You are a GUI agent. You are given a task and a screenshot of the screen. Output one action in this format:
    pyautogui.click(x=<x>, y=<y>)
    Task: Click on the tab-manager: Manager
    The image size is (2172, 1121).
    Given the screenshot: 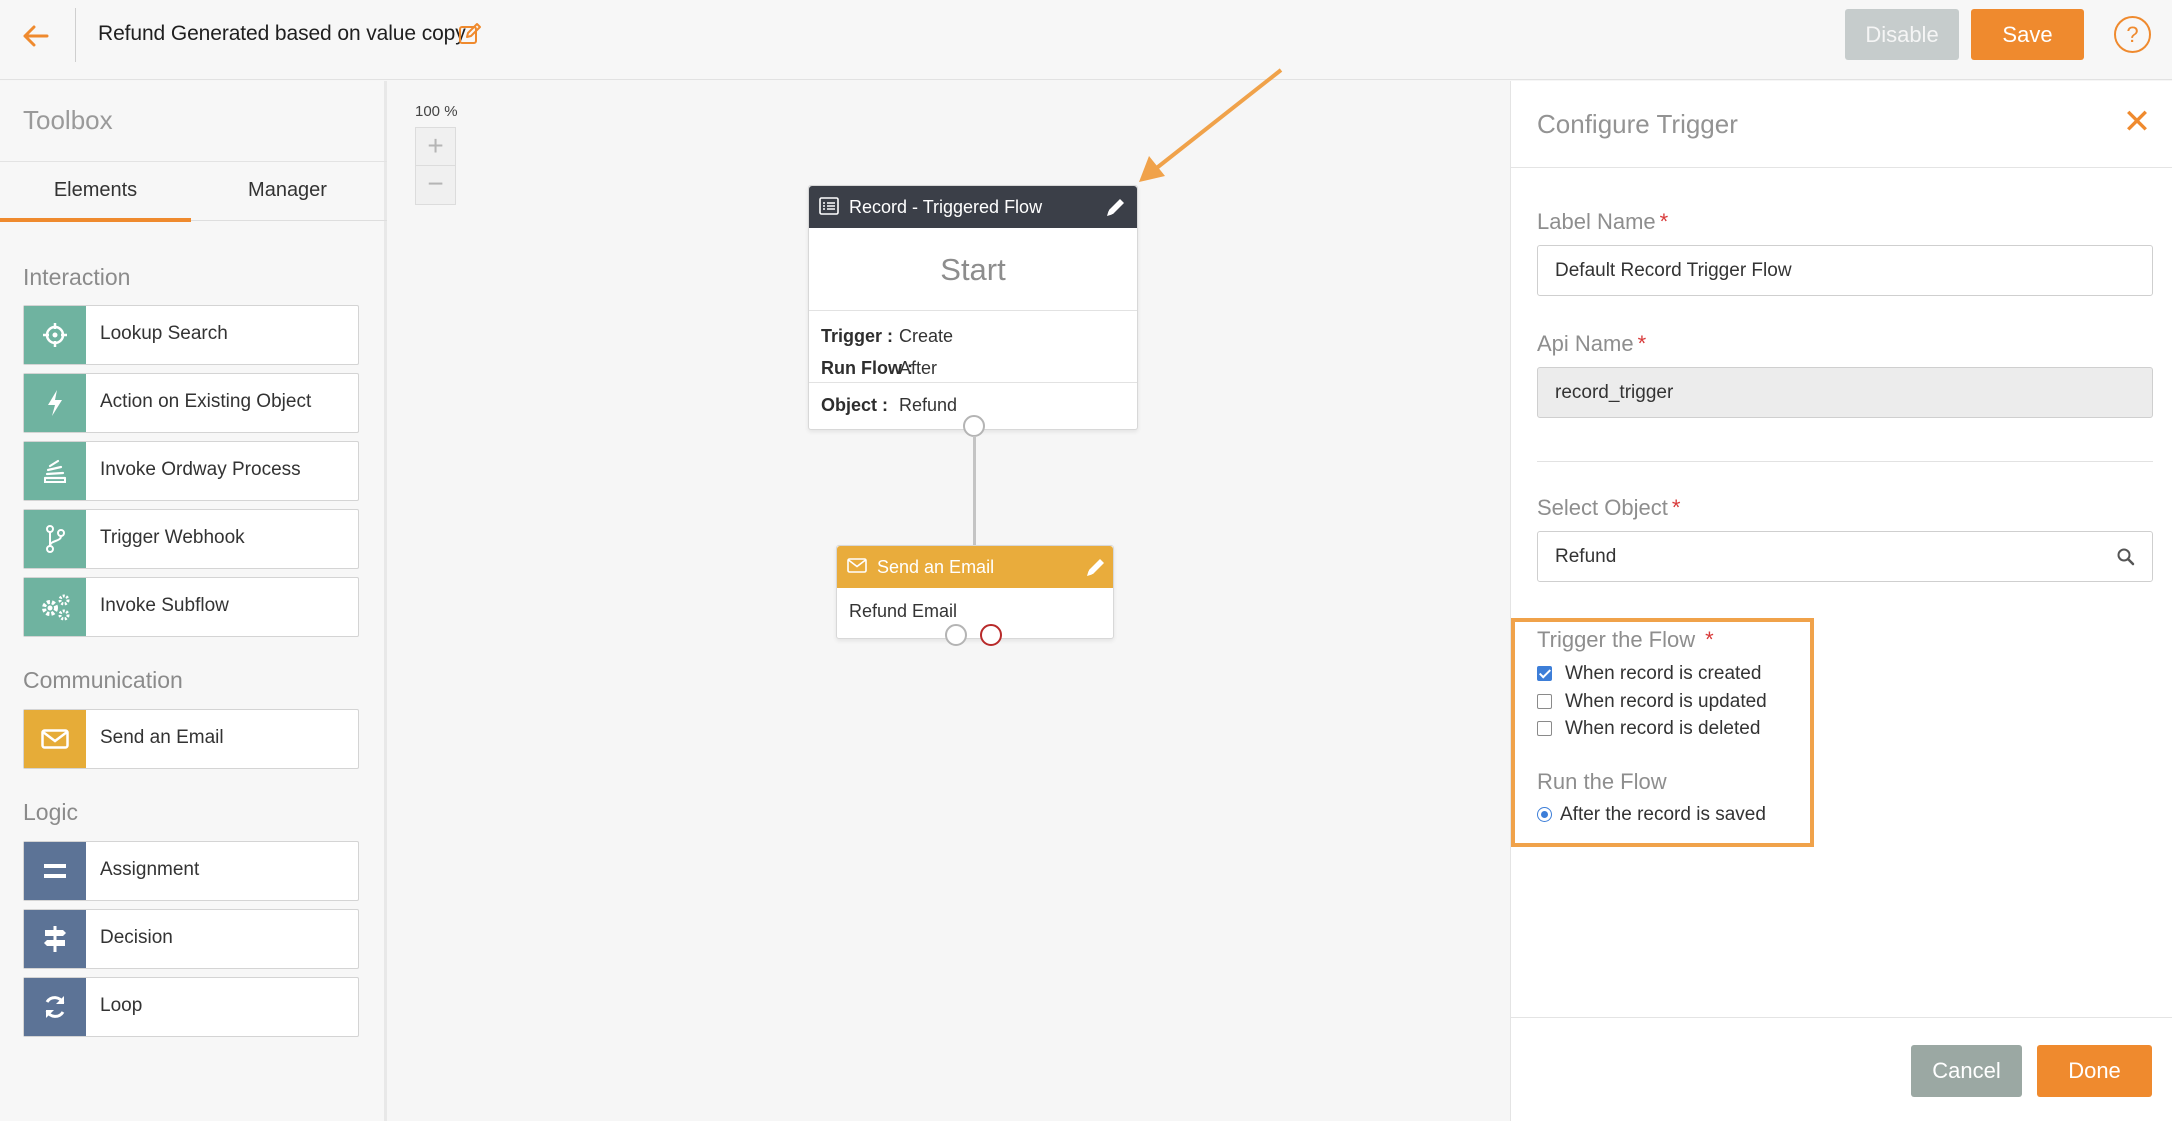 What is the action you would take?
    pyautogui.click(x=287, y=192)
    